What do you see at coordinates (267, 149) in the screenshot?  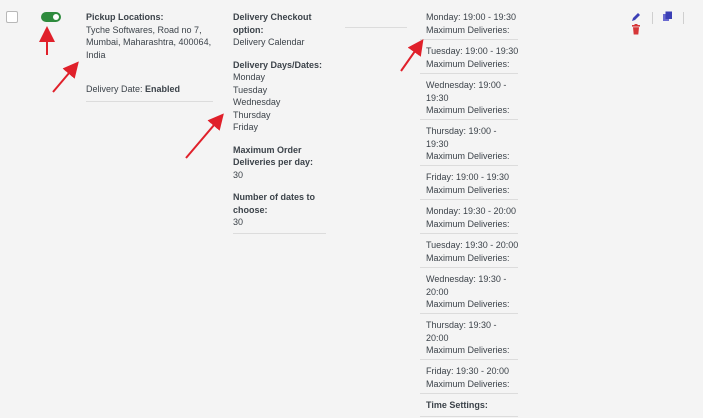 I see `max-heading-line: Maximum Order` at bounding box center [267, 149].